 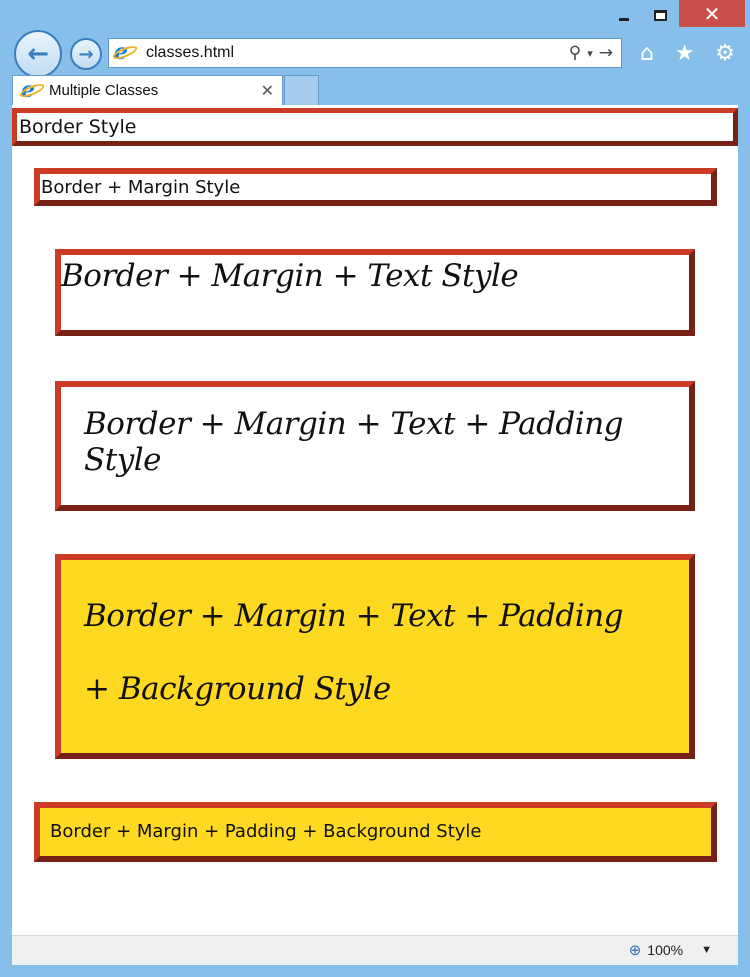 I want to click on minimize-icon, so click(x=624, y=19).